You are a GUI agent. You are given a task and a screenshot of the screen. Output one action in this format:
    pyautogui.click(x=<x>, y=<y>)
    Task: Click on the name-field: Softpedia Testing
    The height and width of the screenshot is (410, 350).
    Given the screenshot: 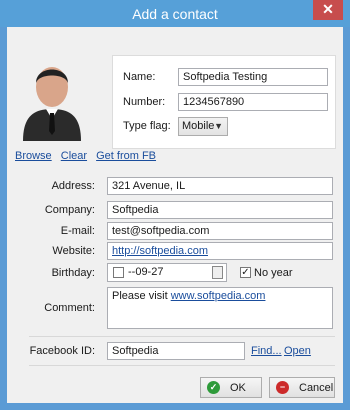 What is the action you would take?
    pyautogui.click(x=253, y=77)
    